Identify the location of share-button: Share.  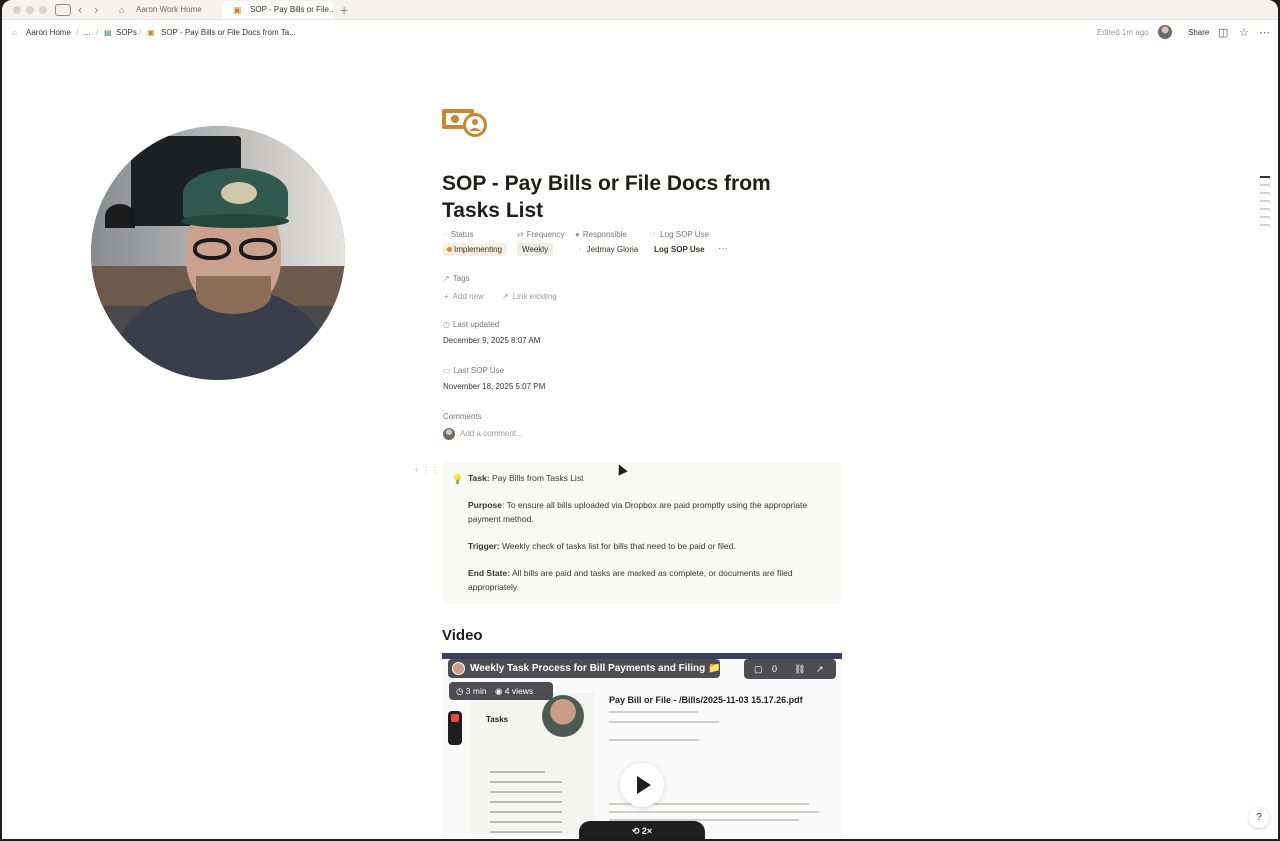
(1198, 33).